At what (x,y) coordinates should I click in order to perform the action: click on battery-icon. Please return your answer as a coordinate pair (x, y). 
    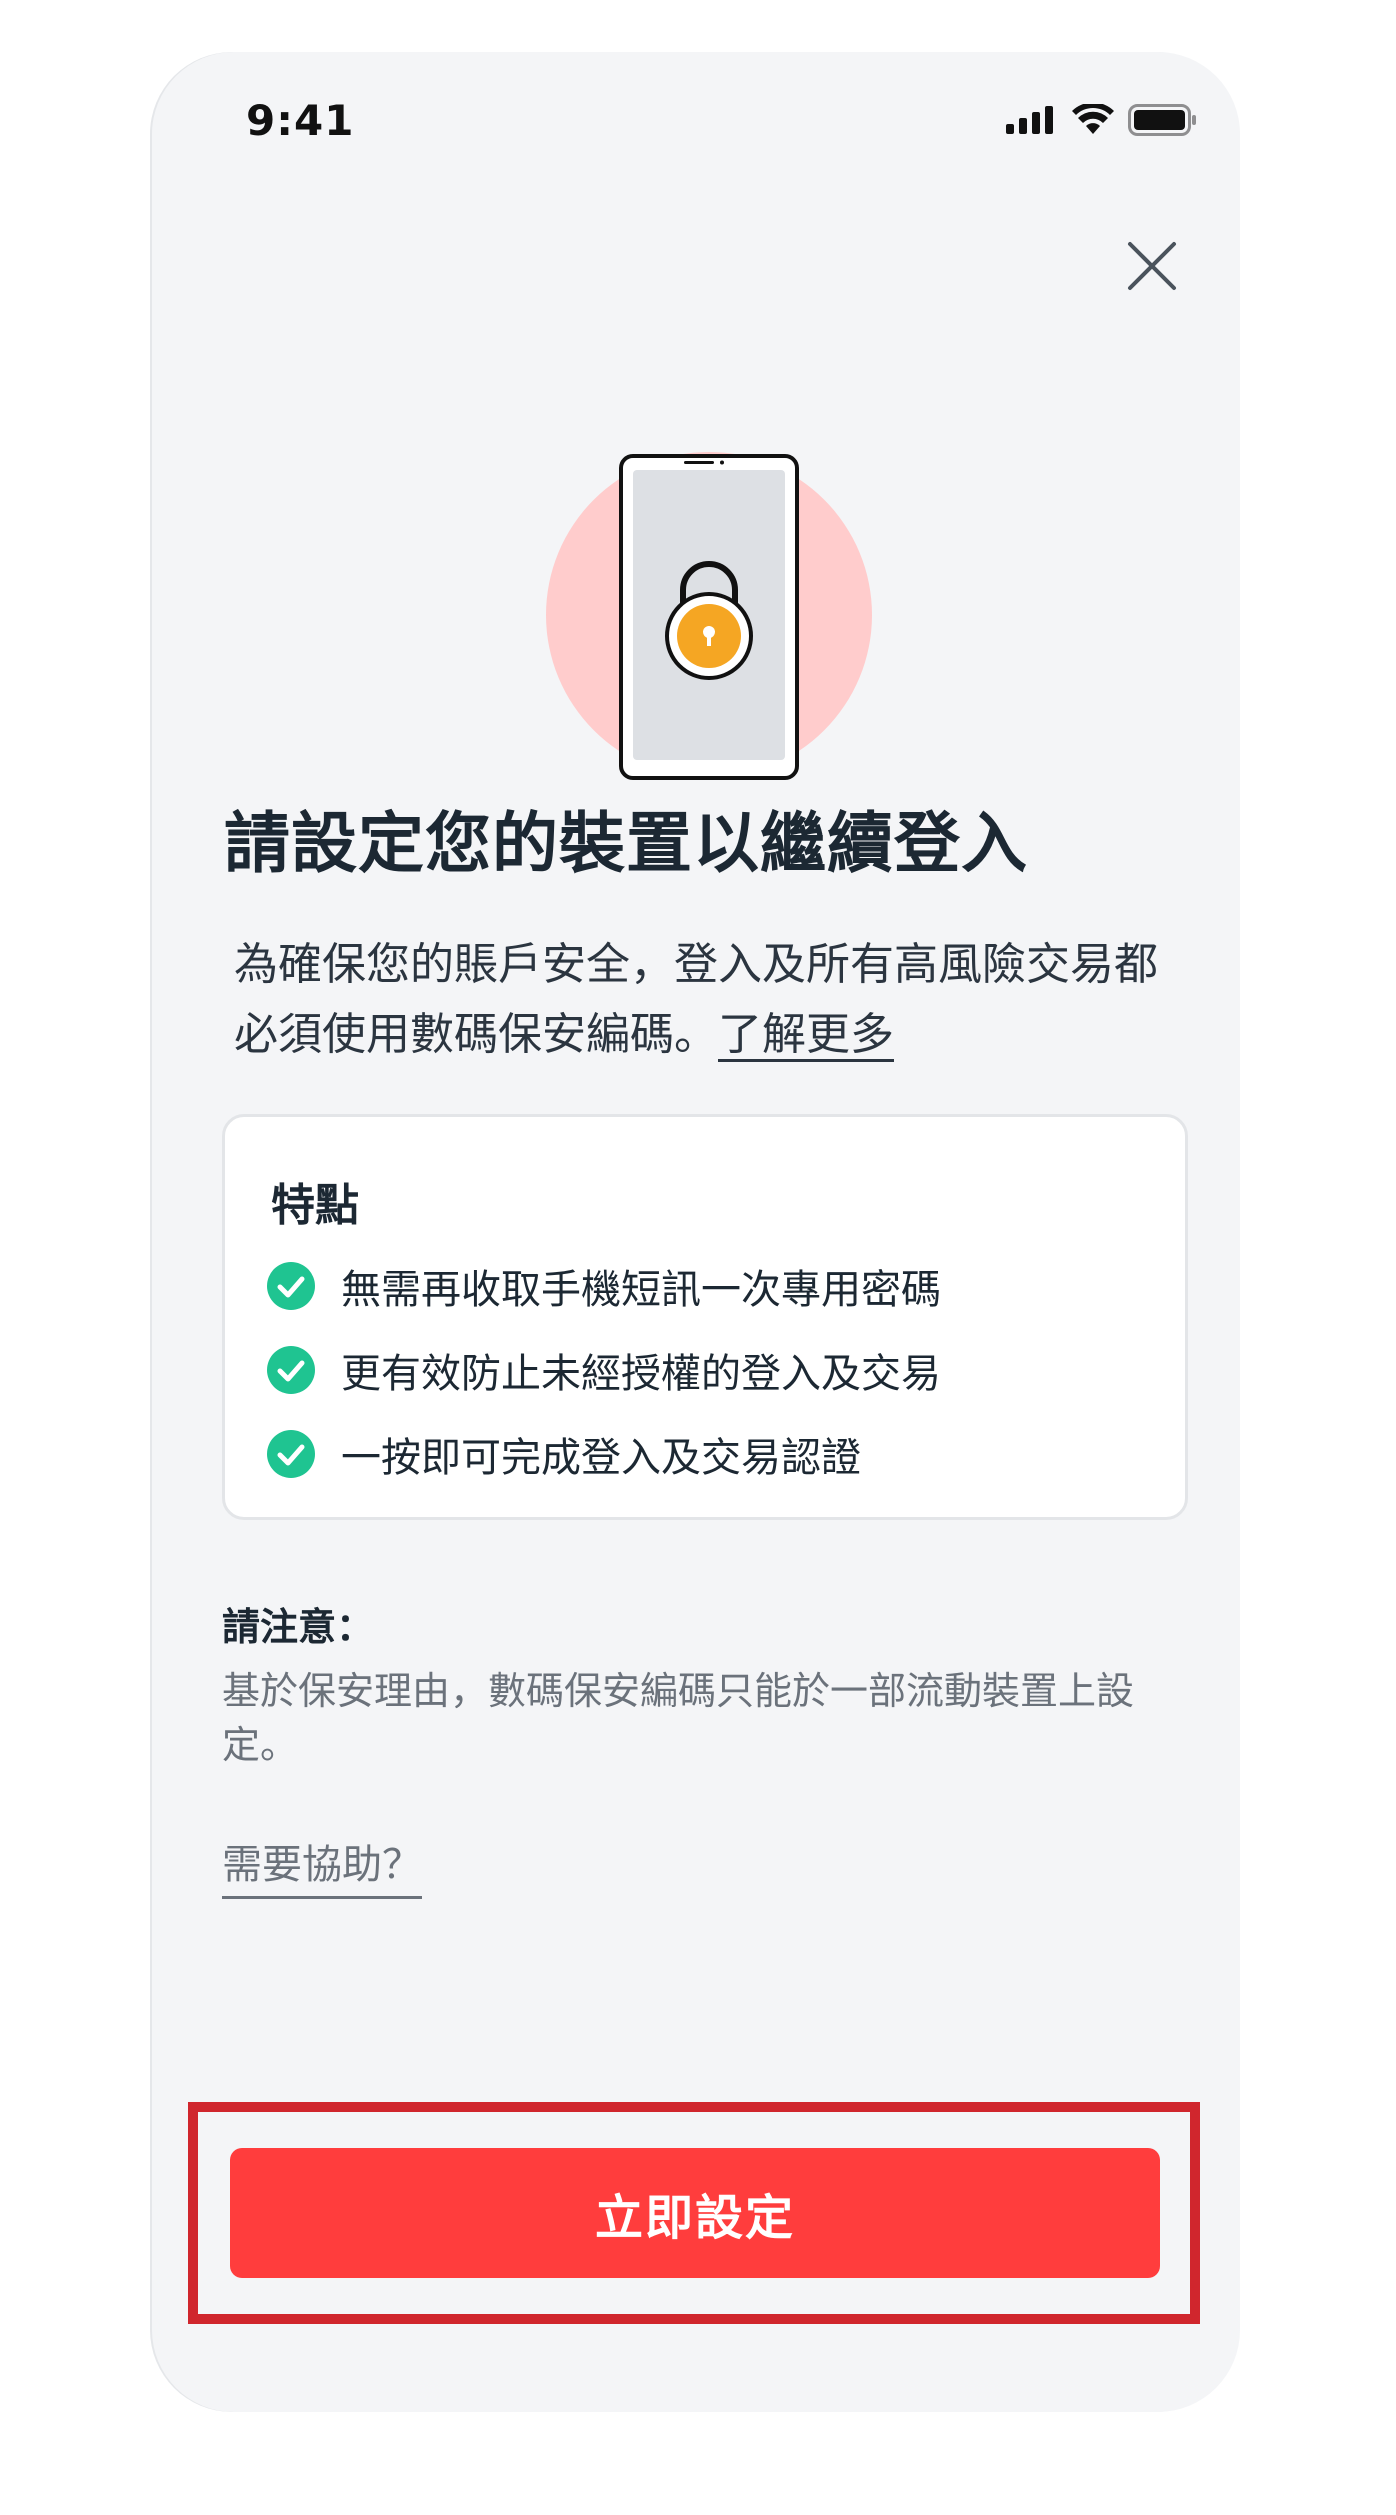
    Looking at the image, I should click on (1162, 120).